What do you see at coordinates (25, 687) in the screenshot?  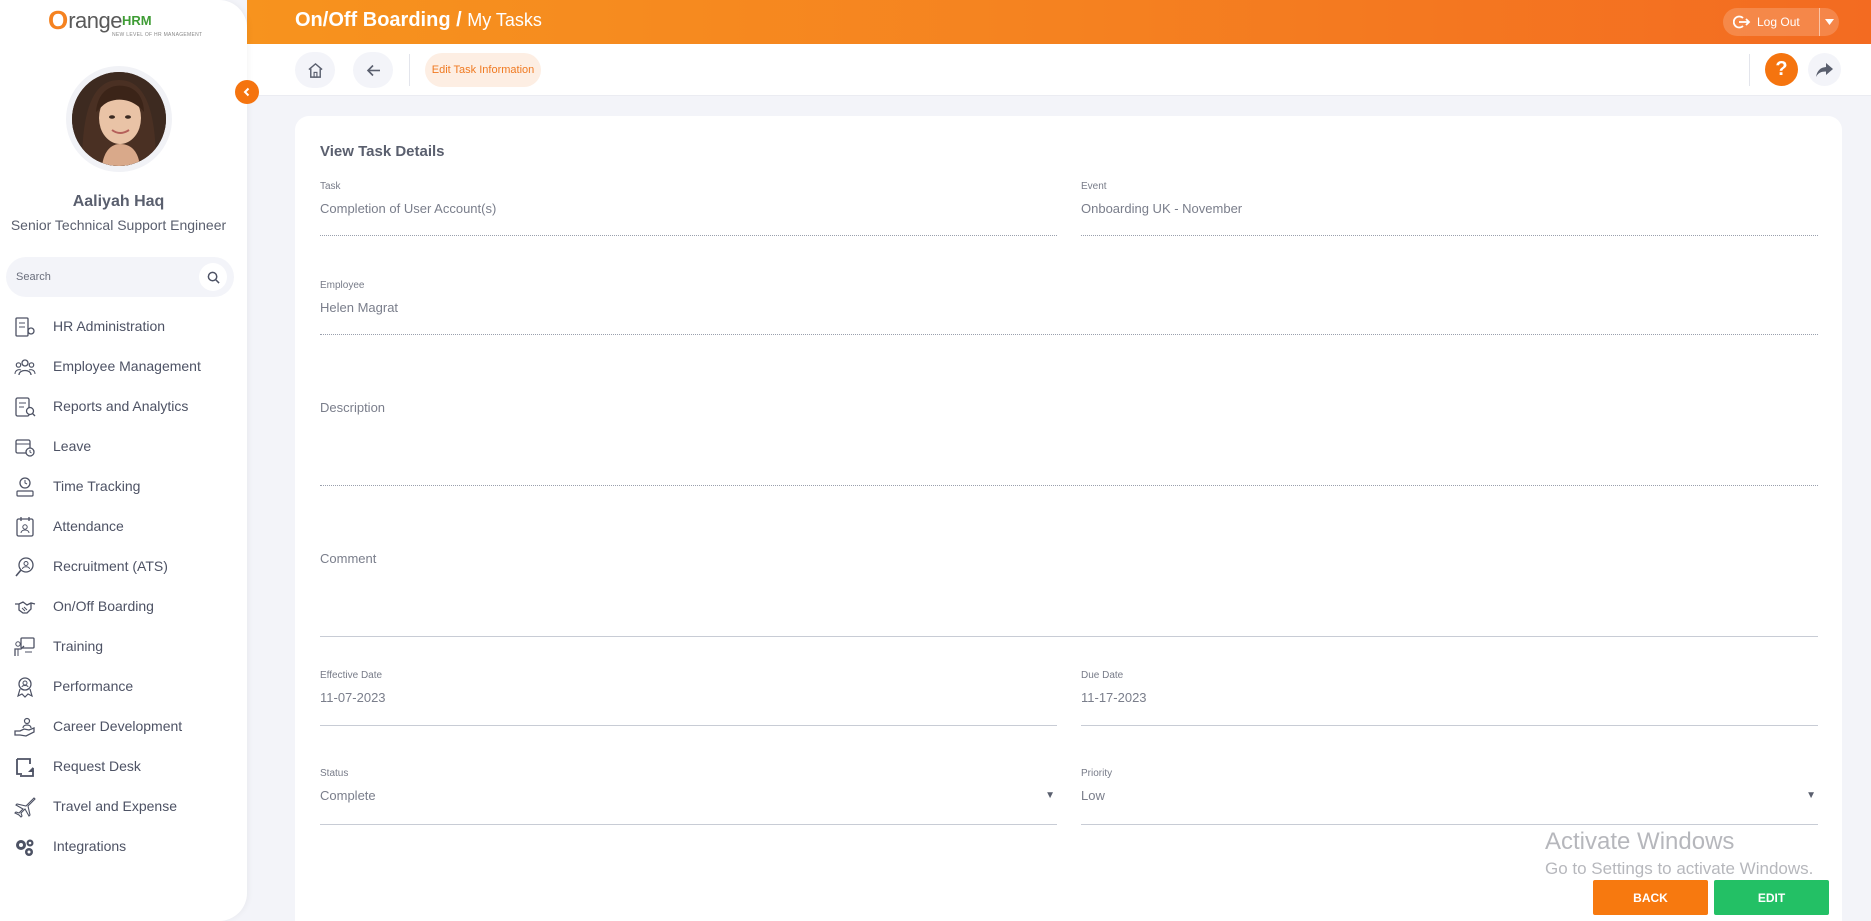 I see `performance-icon` at bounding box center [25, 687].